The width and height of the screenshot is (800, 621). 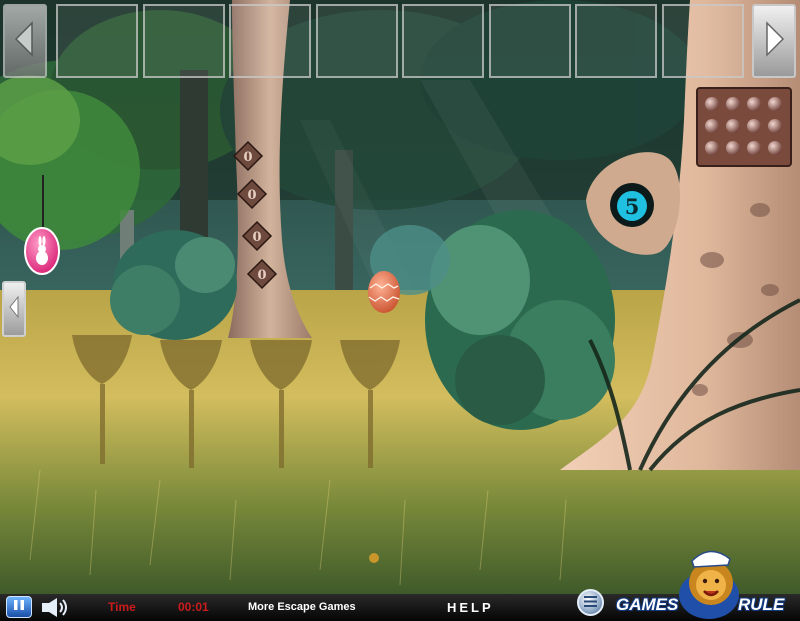 I want to click on grid-puzzle-panel, so click(x=744, y=127).